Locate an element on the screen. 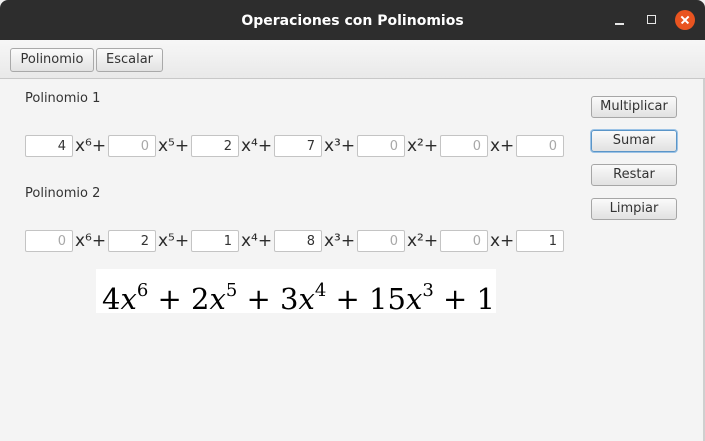  sumar-button: Sumar is located at coordinates (634, 141).